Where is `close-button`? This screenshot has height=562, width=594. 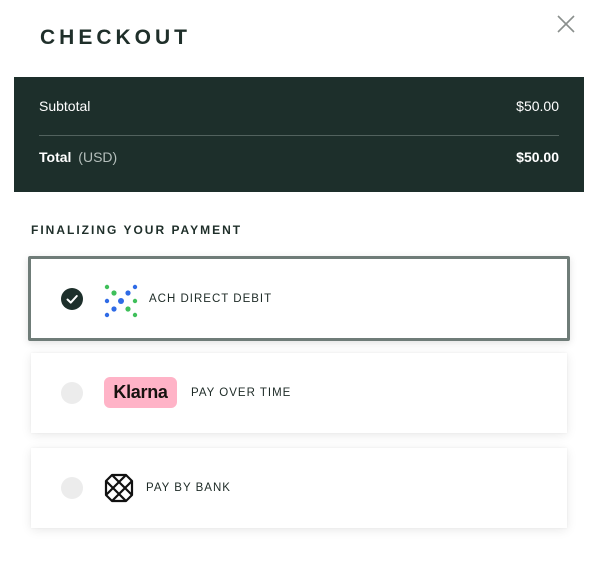 close-button is located at coordinates (566, 24).